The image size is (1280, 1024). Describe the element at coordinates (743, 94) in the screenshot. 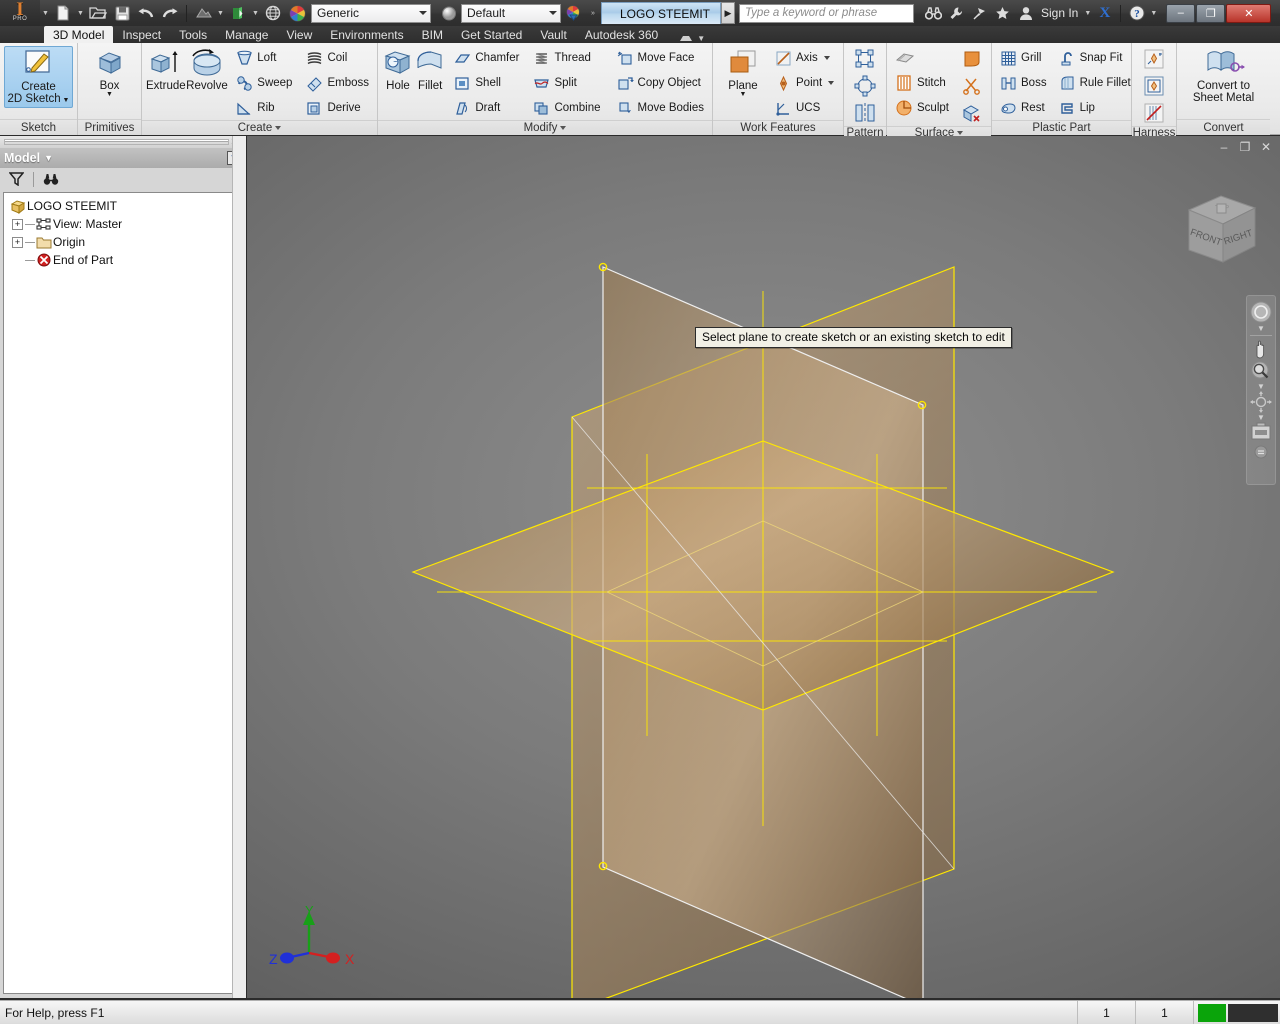

I see `plane-caret-icon: ▼` at that location.